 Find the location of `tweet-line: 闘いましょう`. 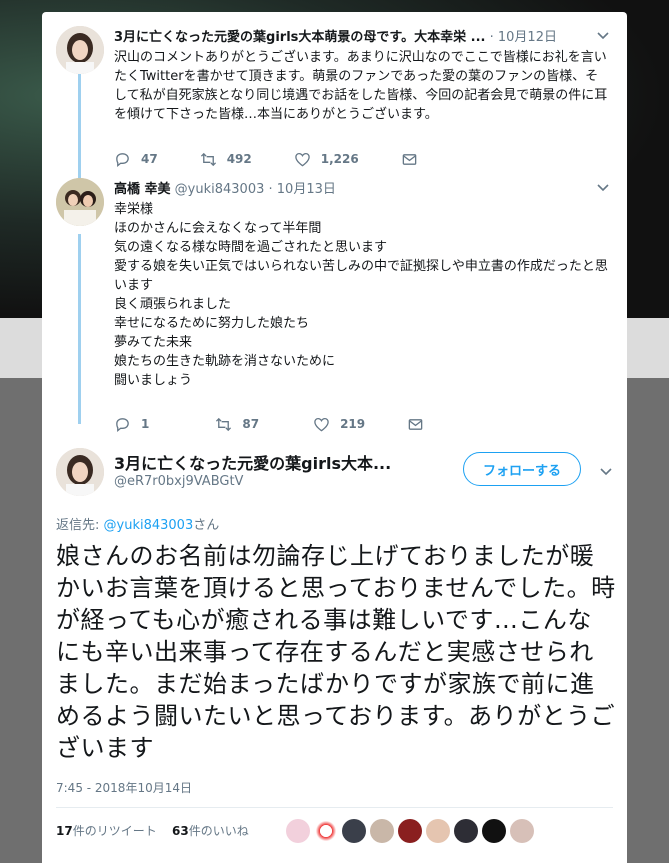

tweet-line: 闘いましょう is located at coordinates (153, 380).